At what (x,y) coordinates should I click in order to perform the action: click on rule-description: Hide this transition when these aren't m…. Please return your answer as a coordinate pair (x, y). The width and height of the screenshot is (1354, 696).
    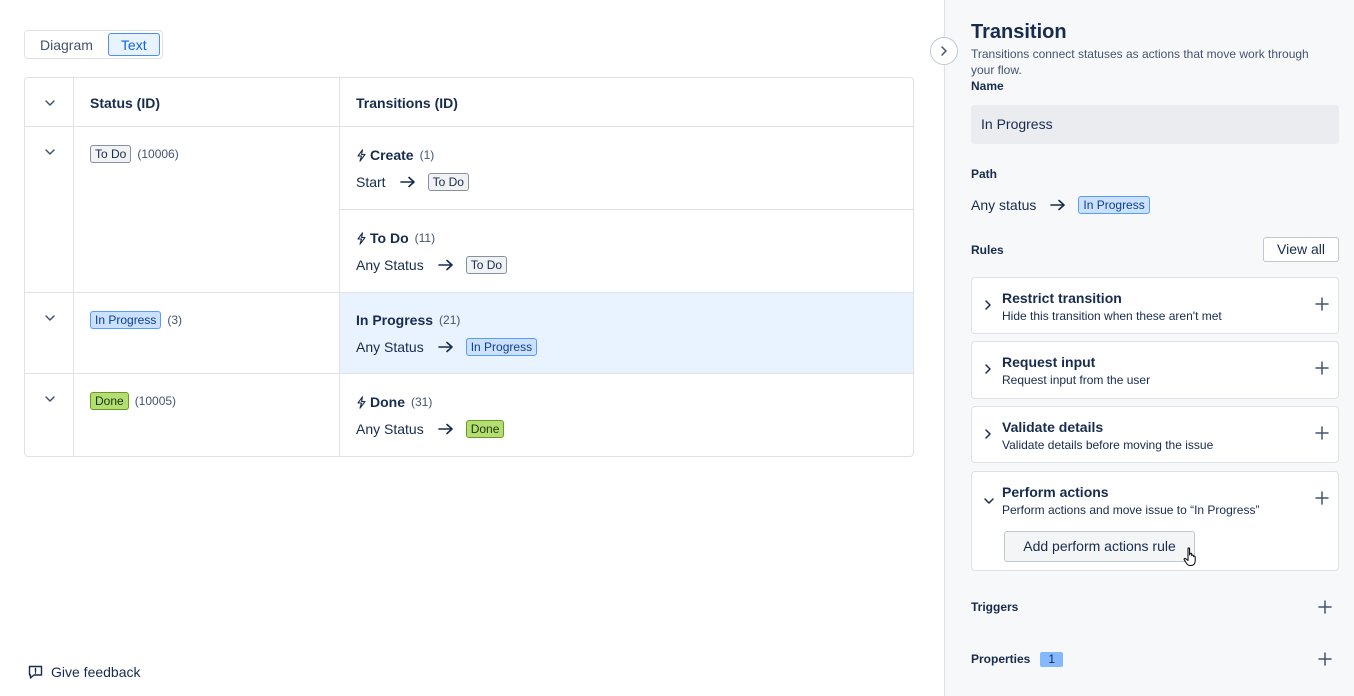
    Looking at the image, I should click on (1112, 316).